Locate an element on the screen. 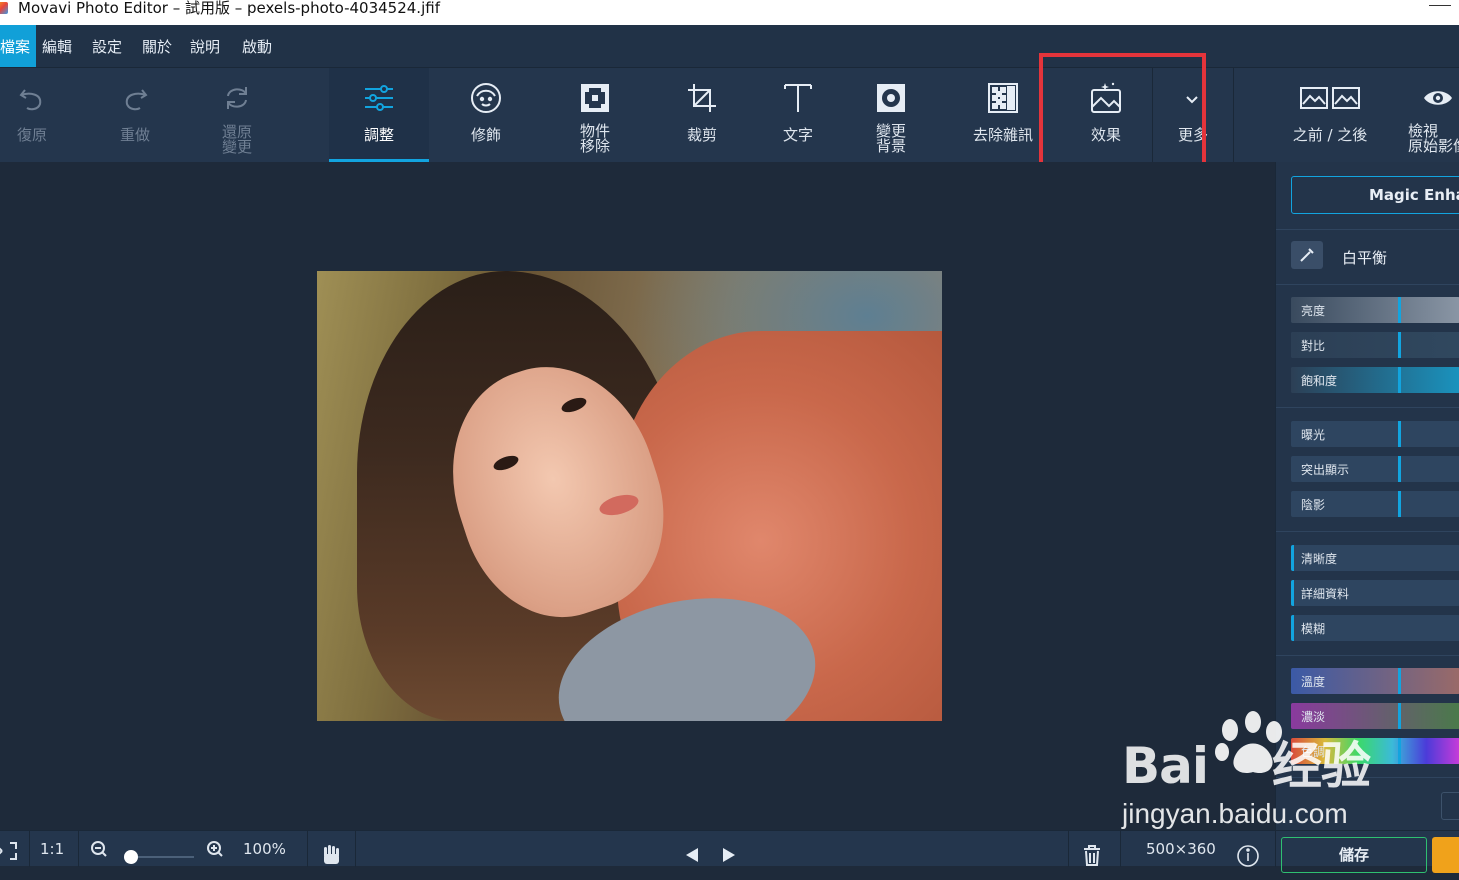 The height and width of the screenshot is (880, 1459). slider-hue: 色調 is located at coordinates (1375, 751).